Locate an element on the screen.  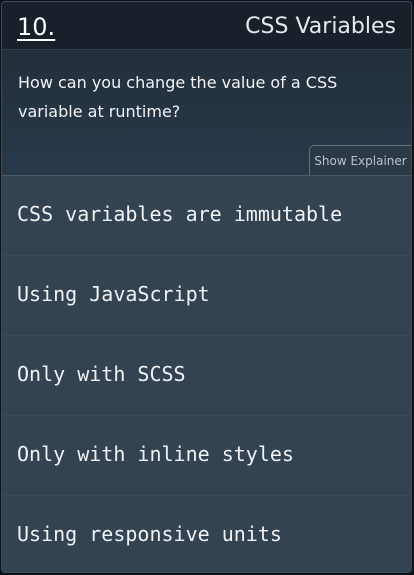
answer-option-2: Using JavaScript is located at coordinates (206, 295).